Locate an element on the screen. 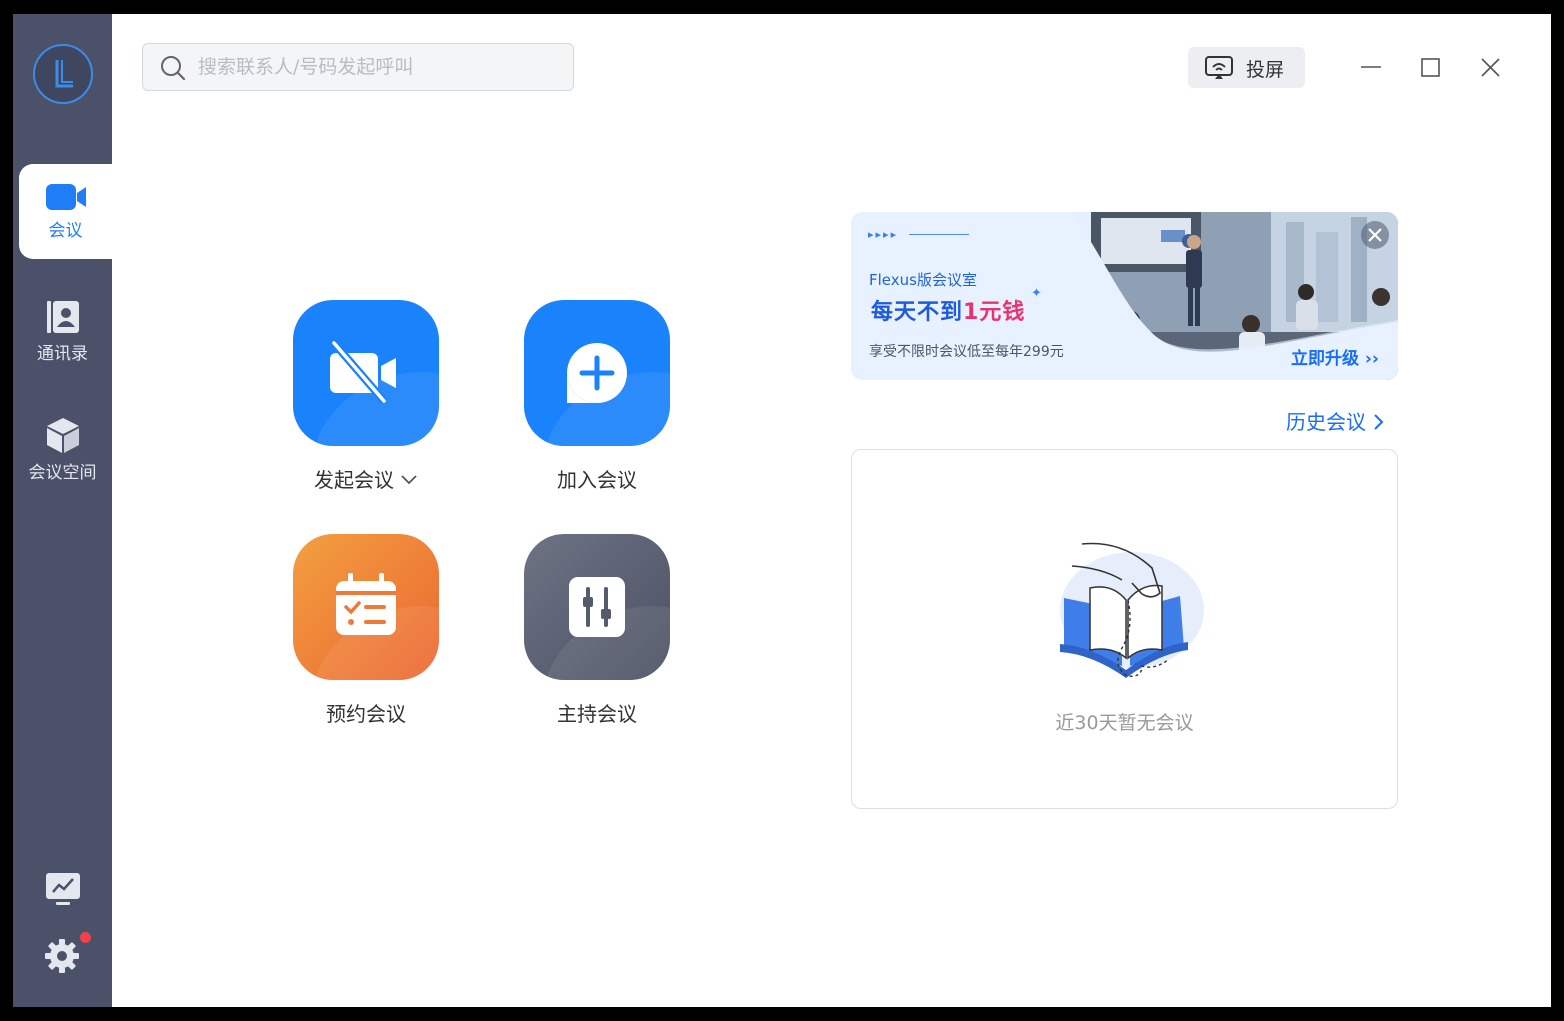 The height and width of the screenshot is (1021, 1564). join-meeting-tile is located at coordinates (597, 373).